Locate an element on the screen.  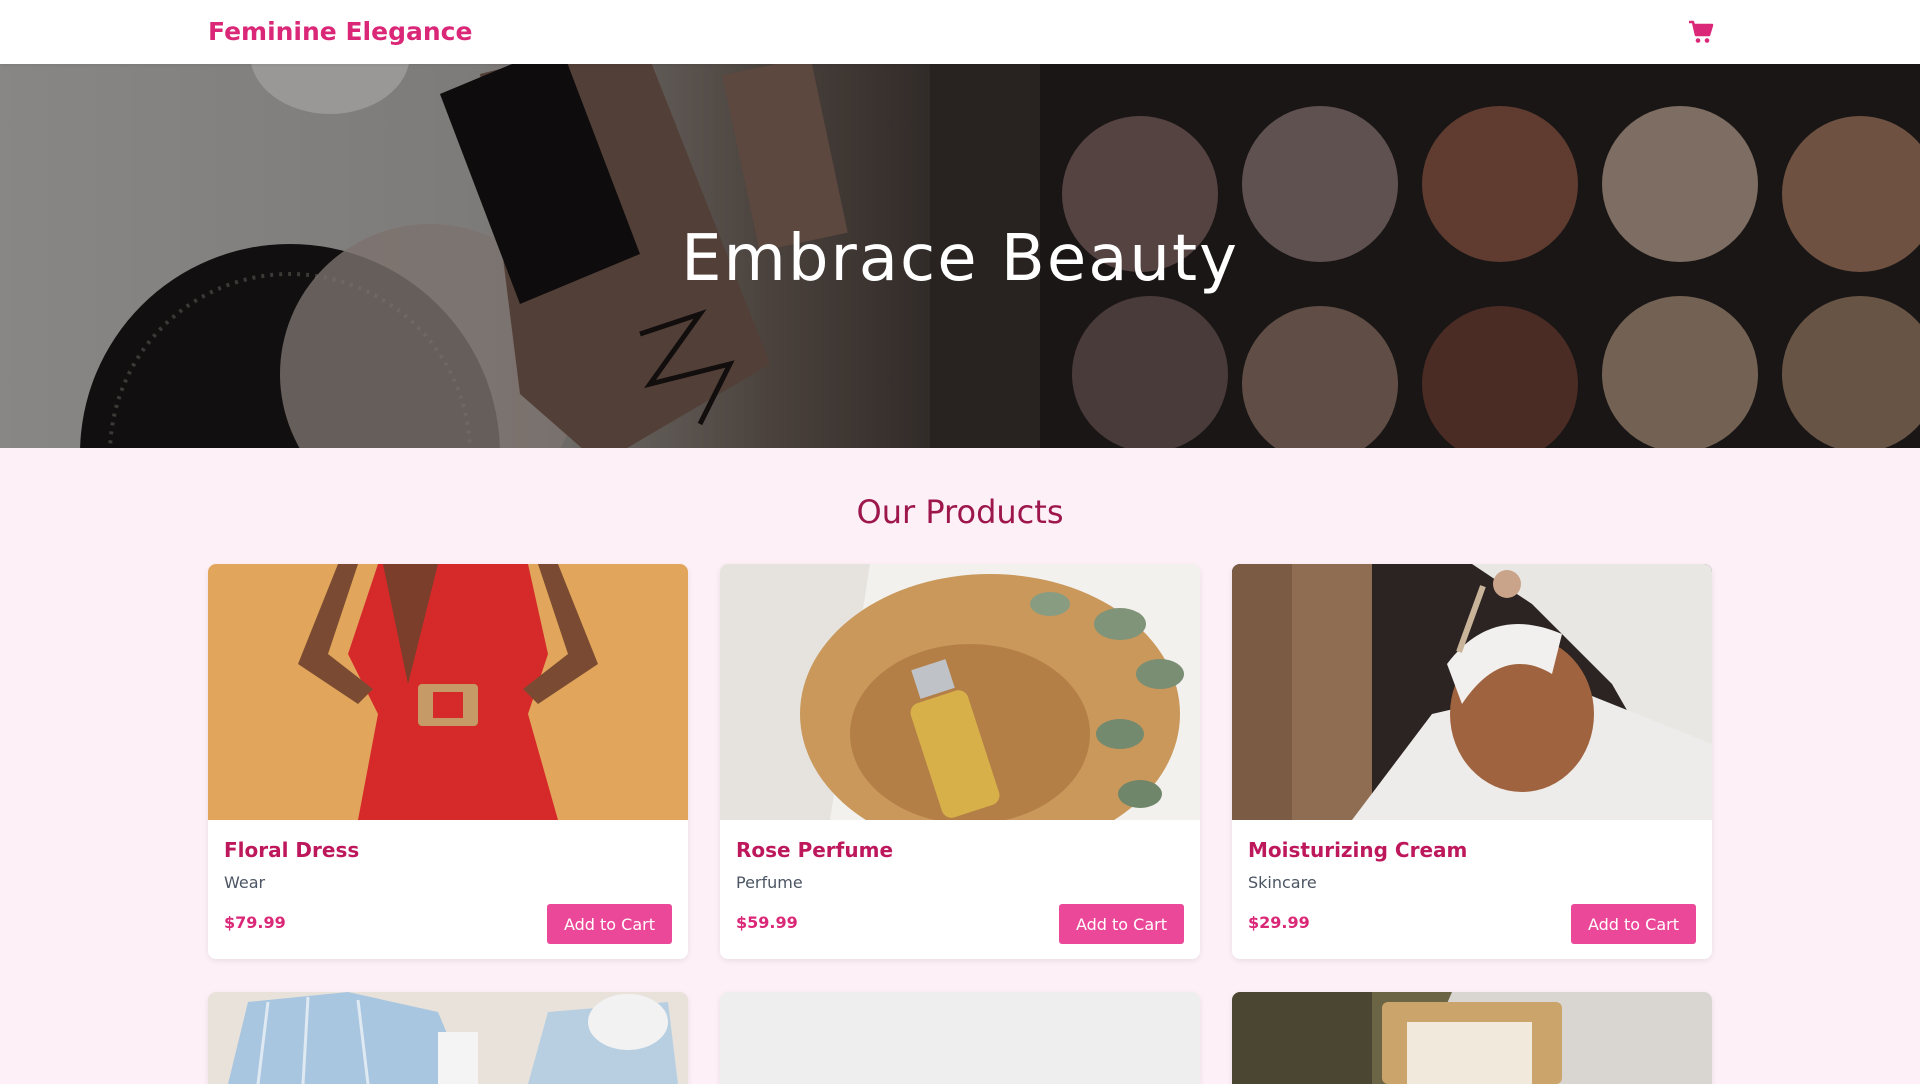
product-category: Skincare is located at coordinates (1282, 882).